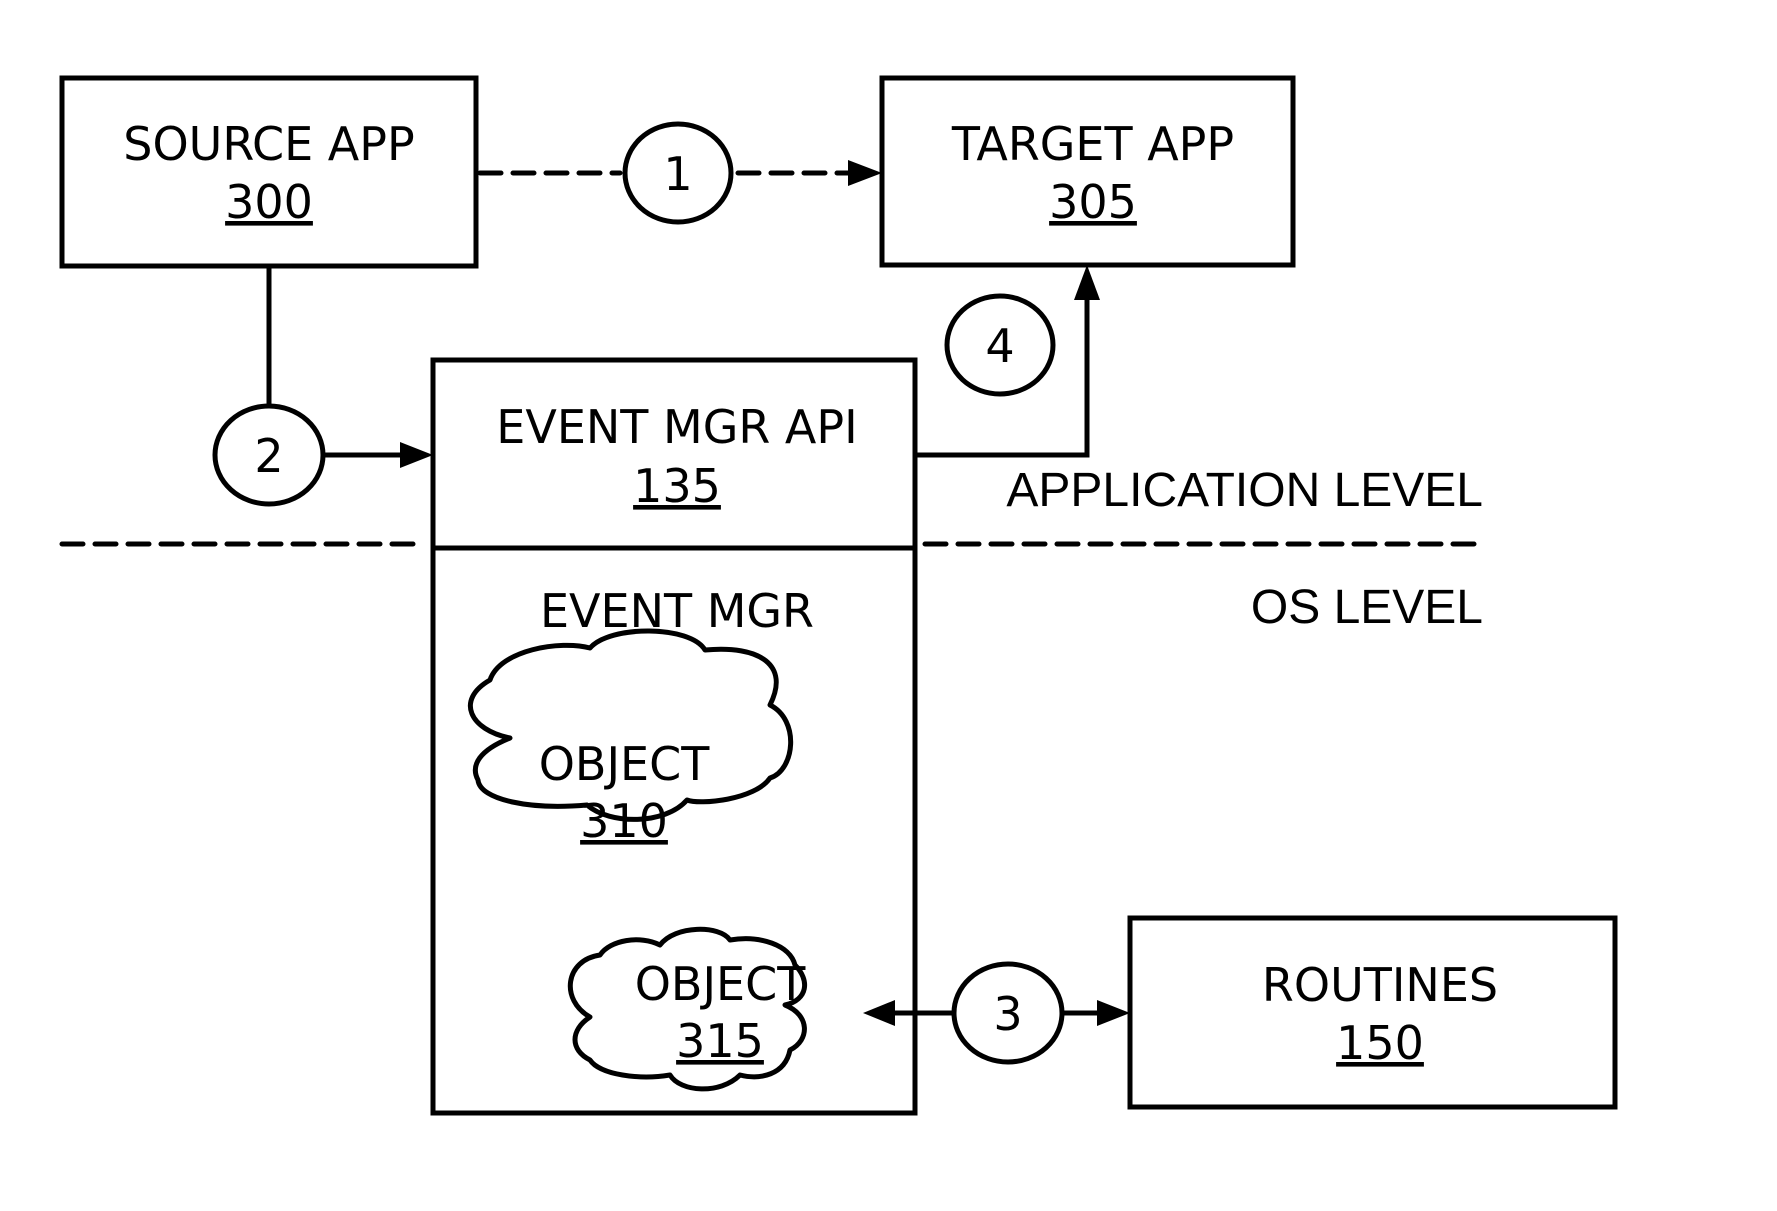 This screenshot has width=1777, height=1211. Describe the element at coordinates (721, 984) in the screenshot. I see `object-315-label: OBJECT` at that location.